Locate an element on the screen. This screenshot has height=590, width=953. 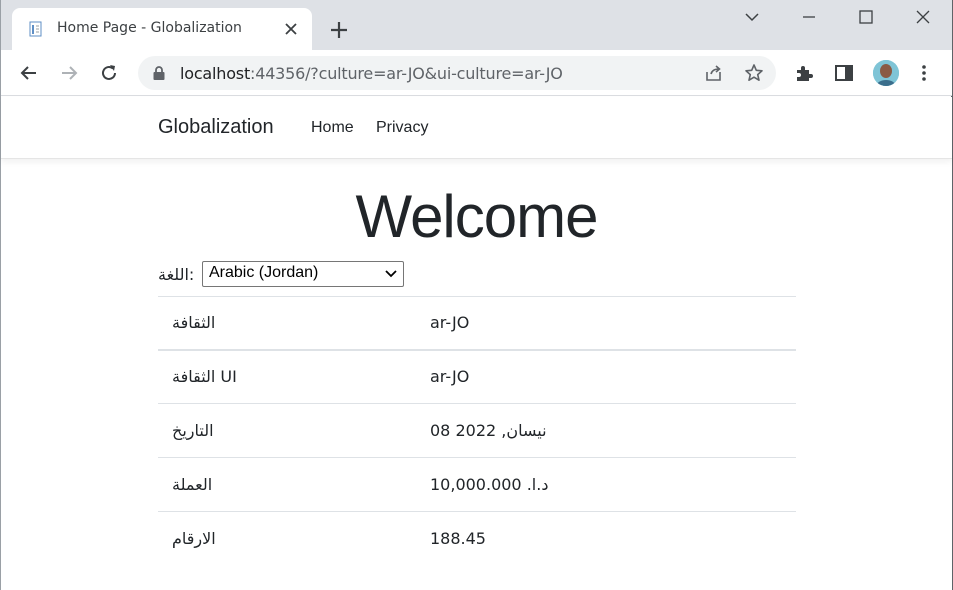
row-value: 08 نيسان, 2022 is located at coordinates (606, 430).